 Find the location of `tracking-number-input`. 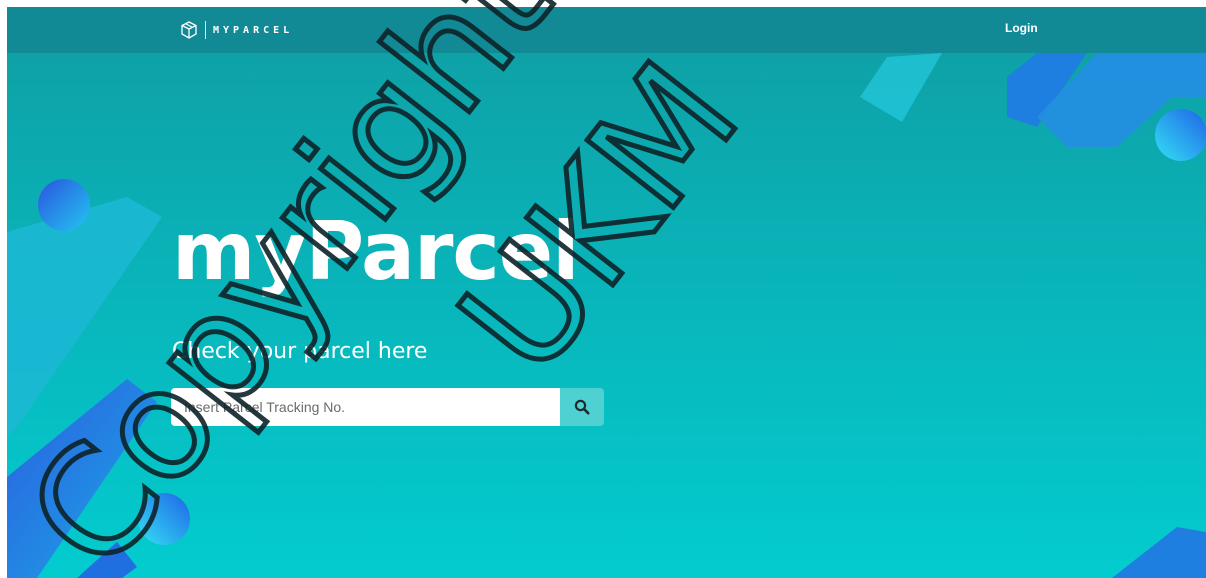

tracking-number-input is located at coordinates (365, 407).